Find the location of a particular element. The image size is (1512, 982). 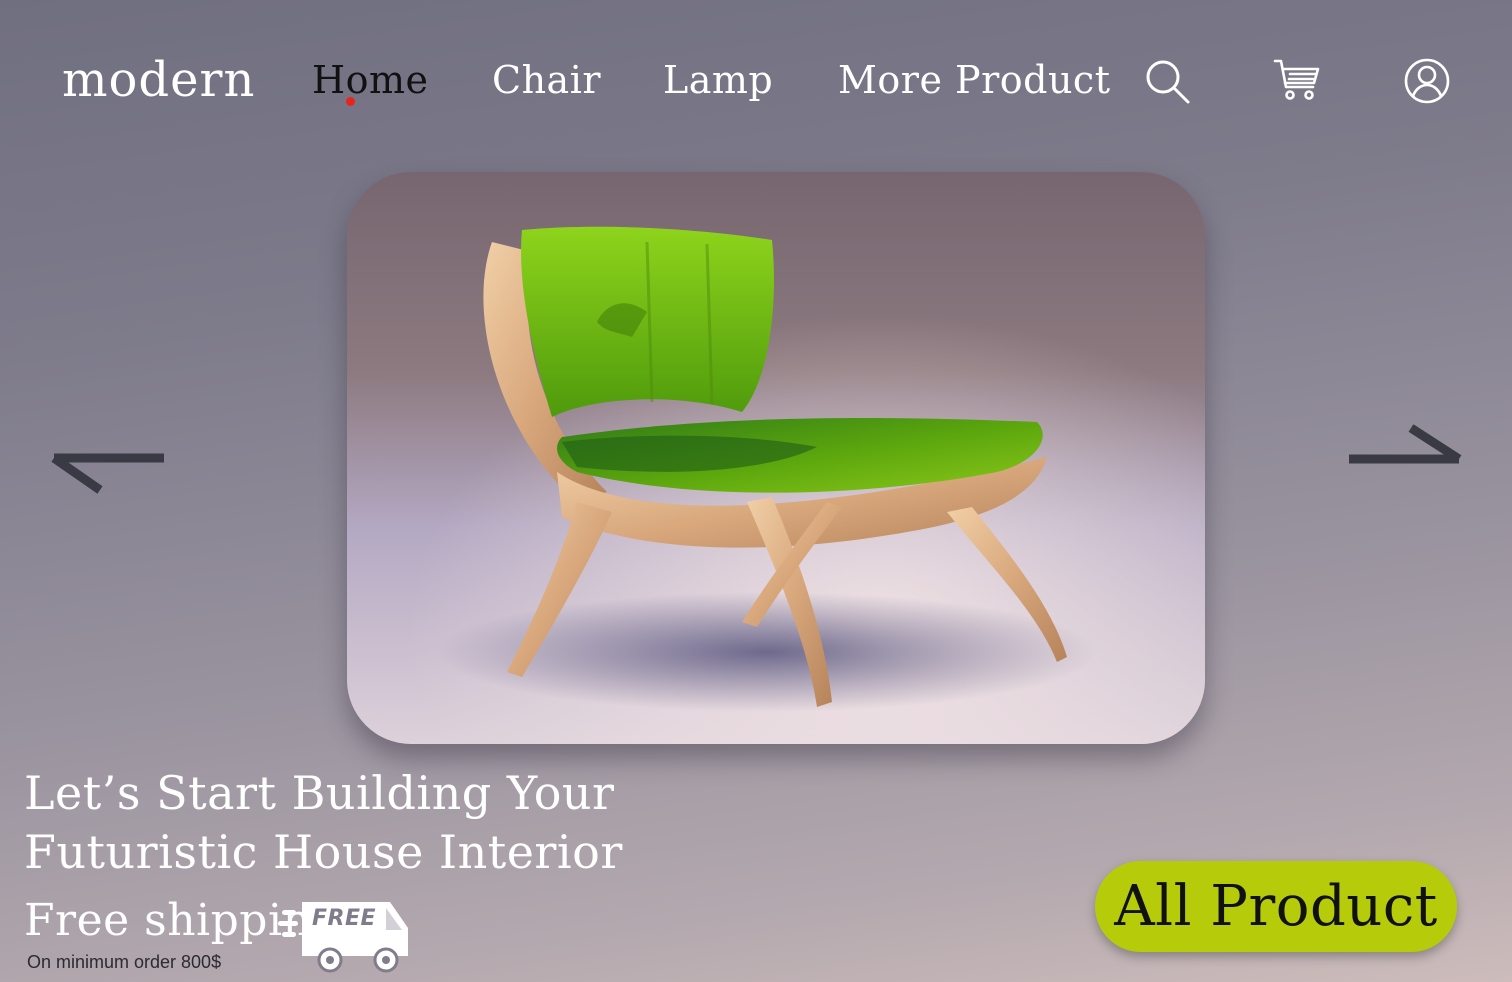

nav-home: Home is located at coordinates (370, 80).